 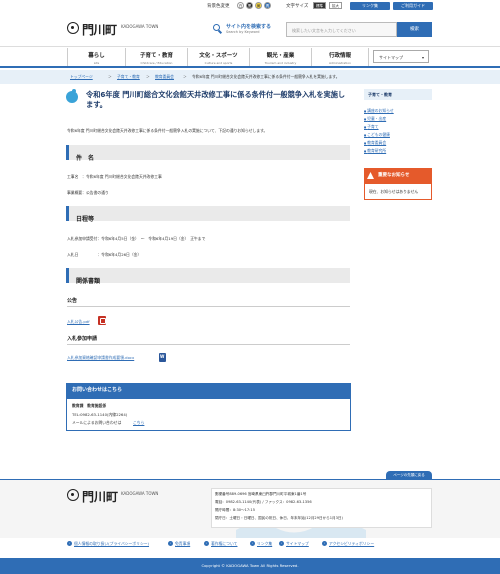 What do you see at coordinates (102, 320) in the screenshot?
I see `pdf-icon` at bounding box center [102, 320].